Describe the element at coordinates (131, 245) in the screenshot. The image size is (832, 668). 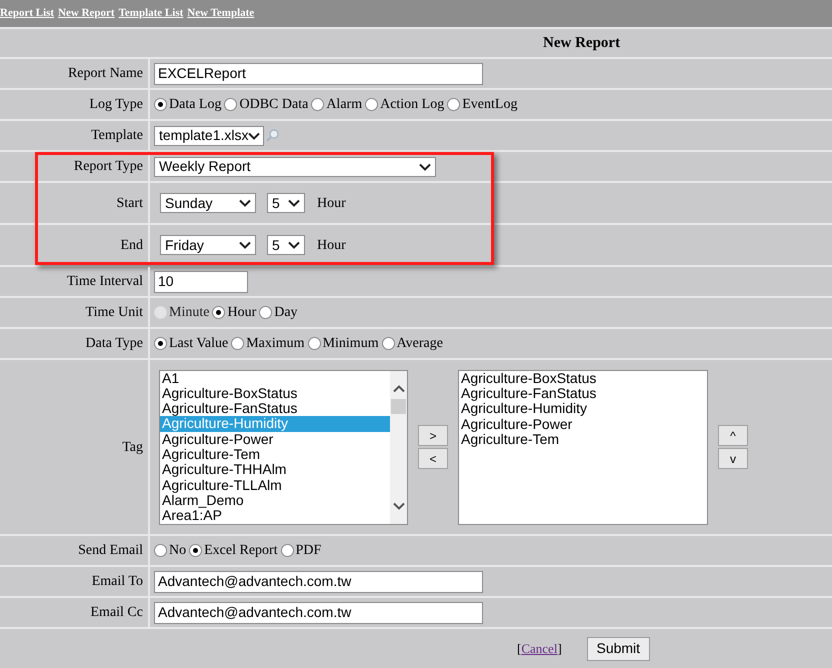
I see `field-label: End` at that location.